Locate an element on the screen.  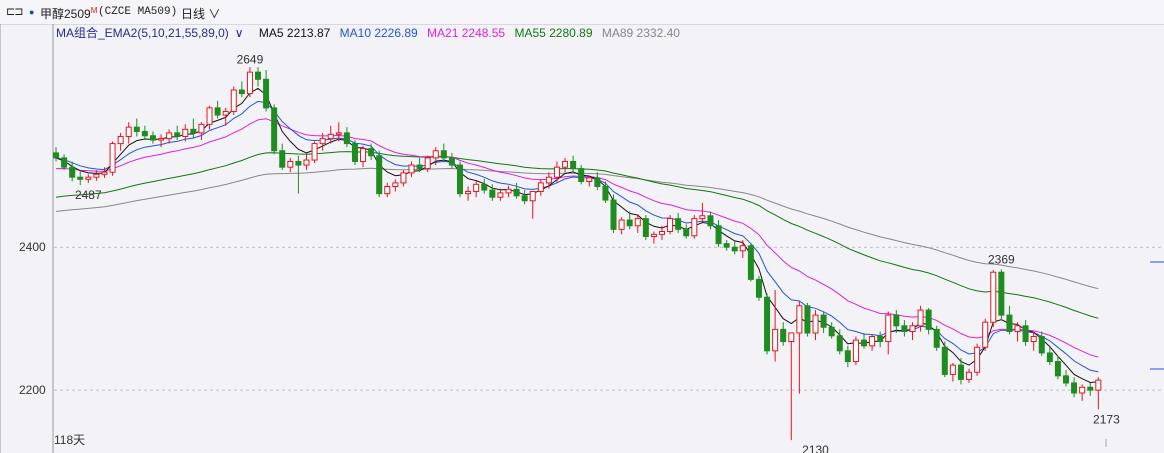
day-count-label: 118天 is located at coordinates (69, 440).